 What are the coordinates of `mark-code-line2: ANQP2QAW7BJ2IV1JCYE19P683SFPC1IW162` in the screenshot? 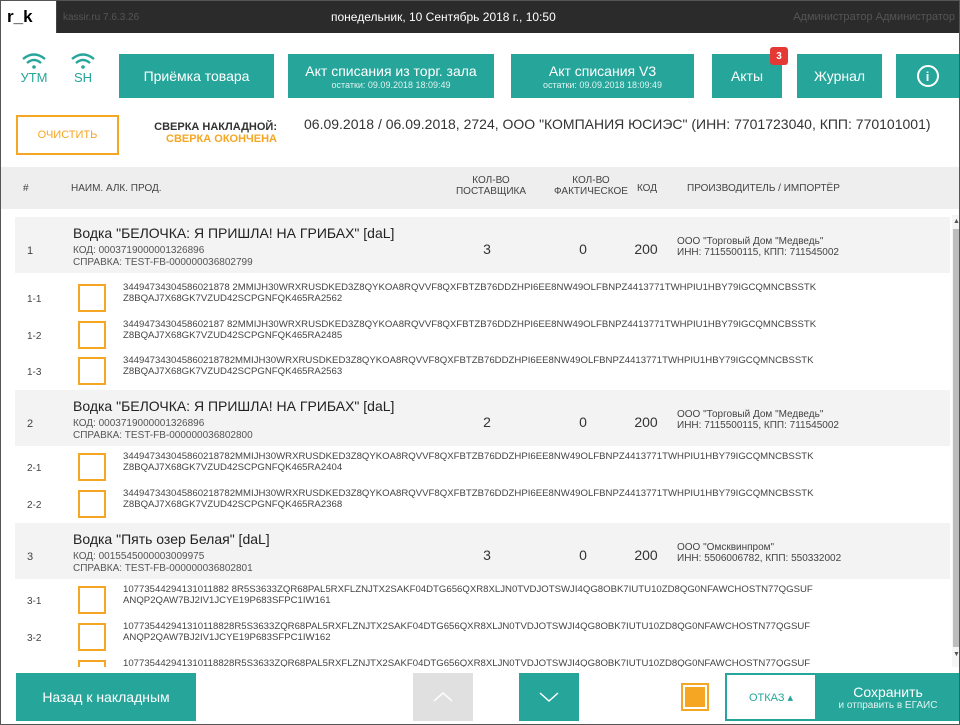 It's located at (227, 637).